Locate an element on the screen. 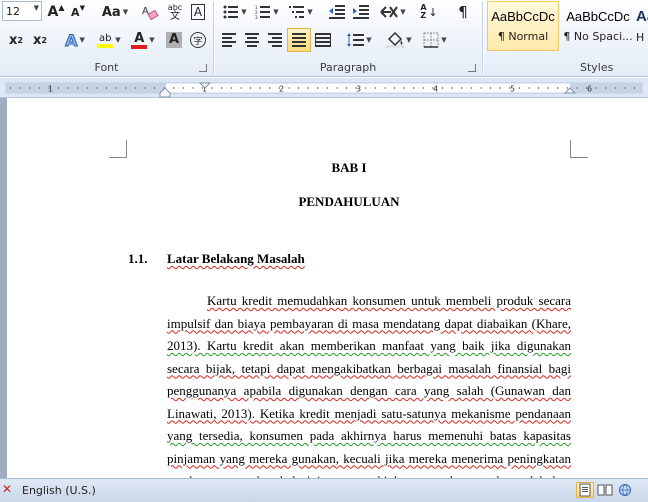 The height and width of the screenshot is (502, 648). highlight-button: ab ▼ is located at coordinates (109, 40).